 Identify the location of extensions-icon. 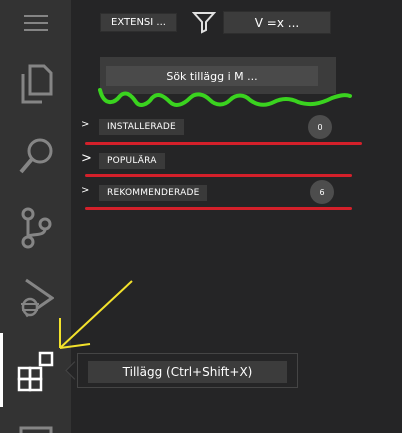
(35, 371).